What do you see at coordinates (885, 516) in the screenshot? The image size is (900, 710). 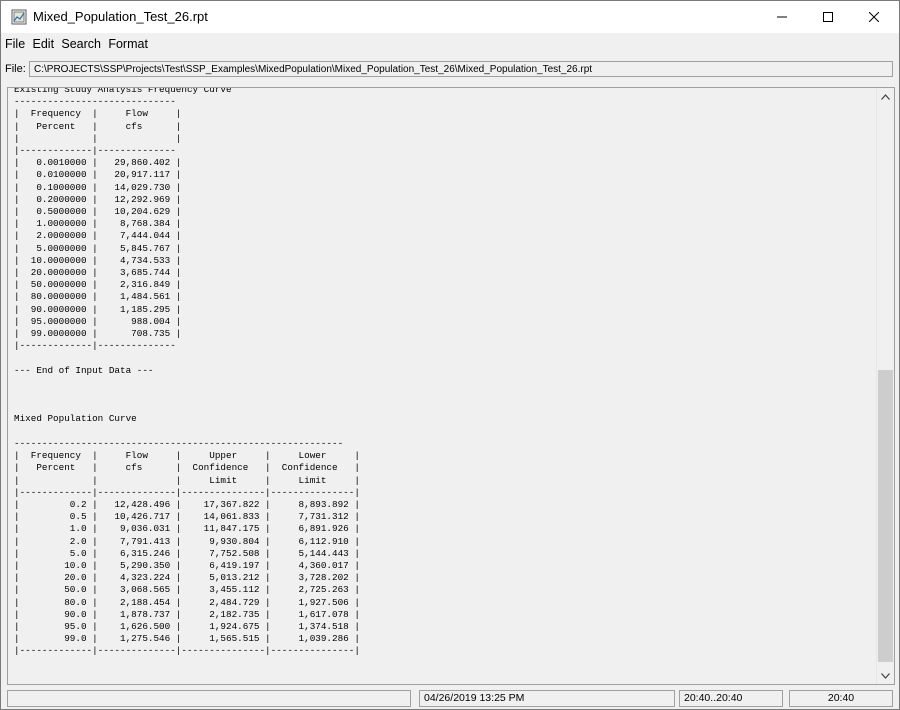 I see `scroll-thumb` at bounding box center [885, 516].